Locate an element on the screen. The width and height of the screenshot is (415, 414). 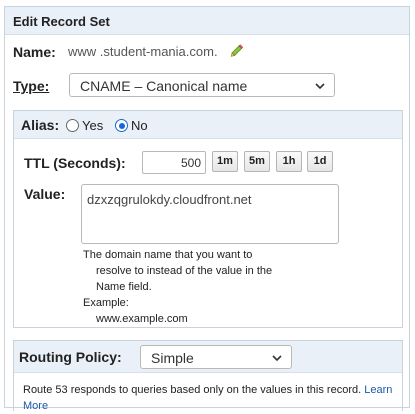
ttl-5m-button: 5m is located at coordinates (257, 161).